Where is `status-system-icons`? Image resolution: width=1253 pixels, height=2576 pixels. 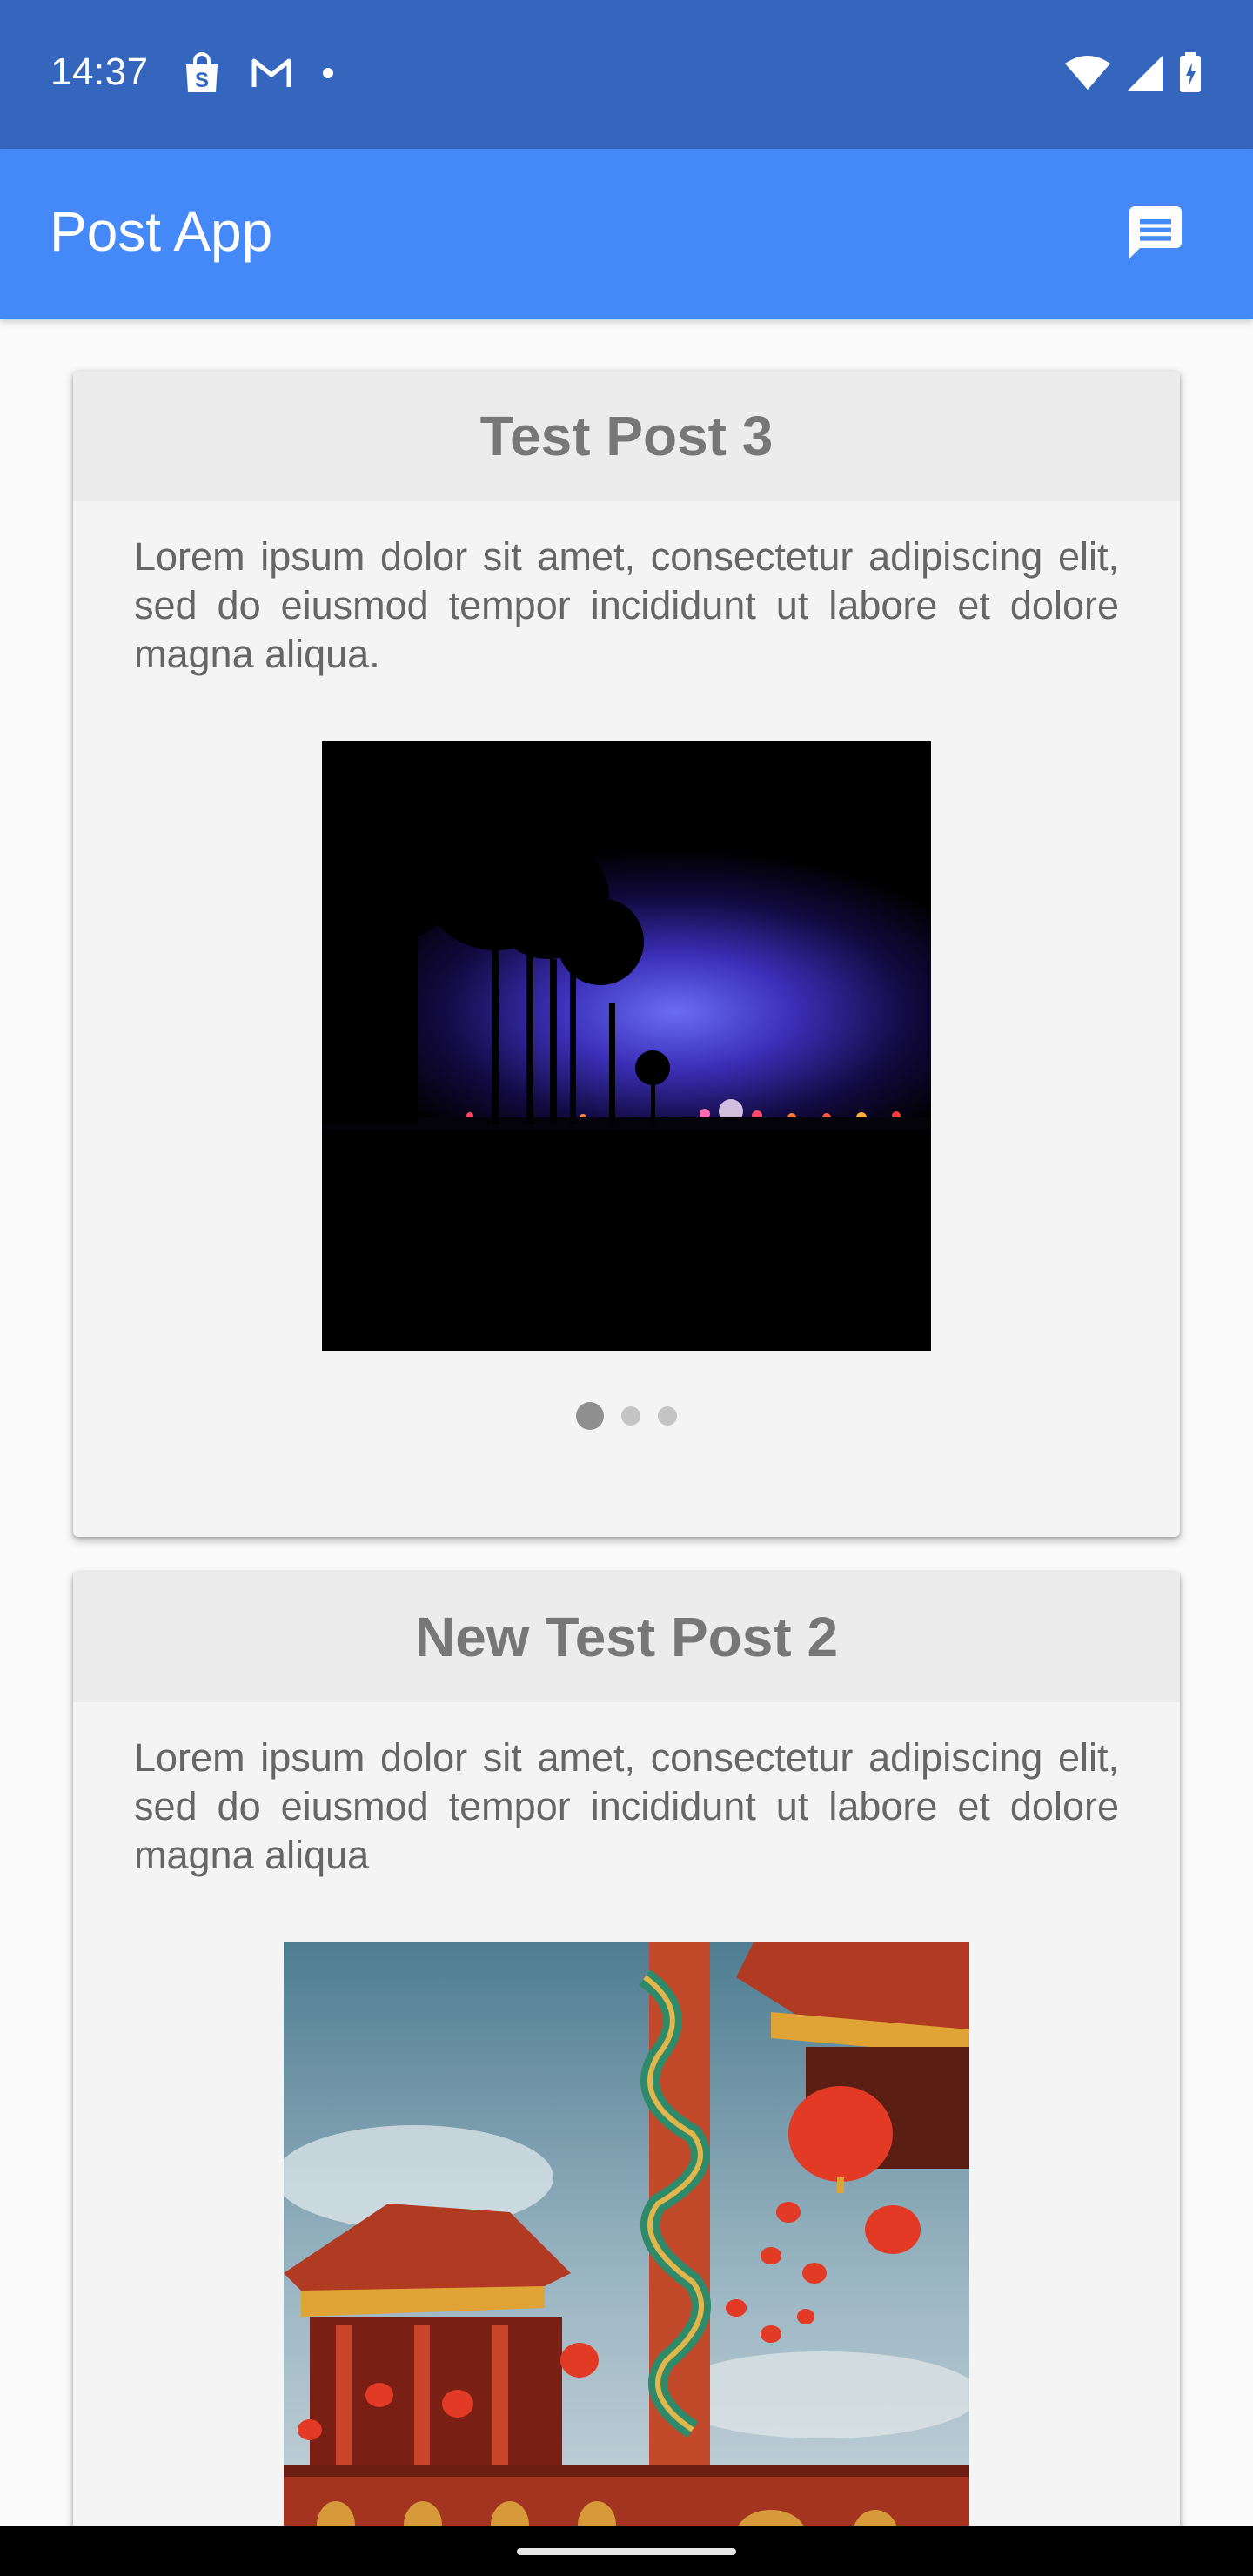 status-system-icons is located at coordinates (1133, 75).